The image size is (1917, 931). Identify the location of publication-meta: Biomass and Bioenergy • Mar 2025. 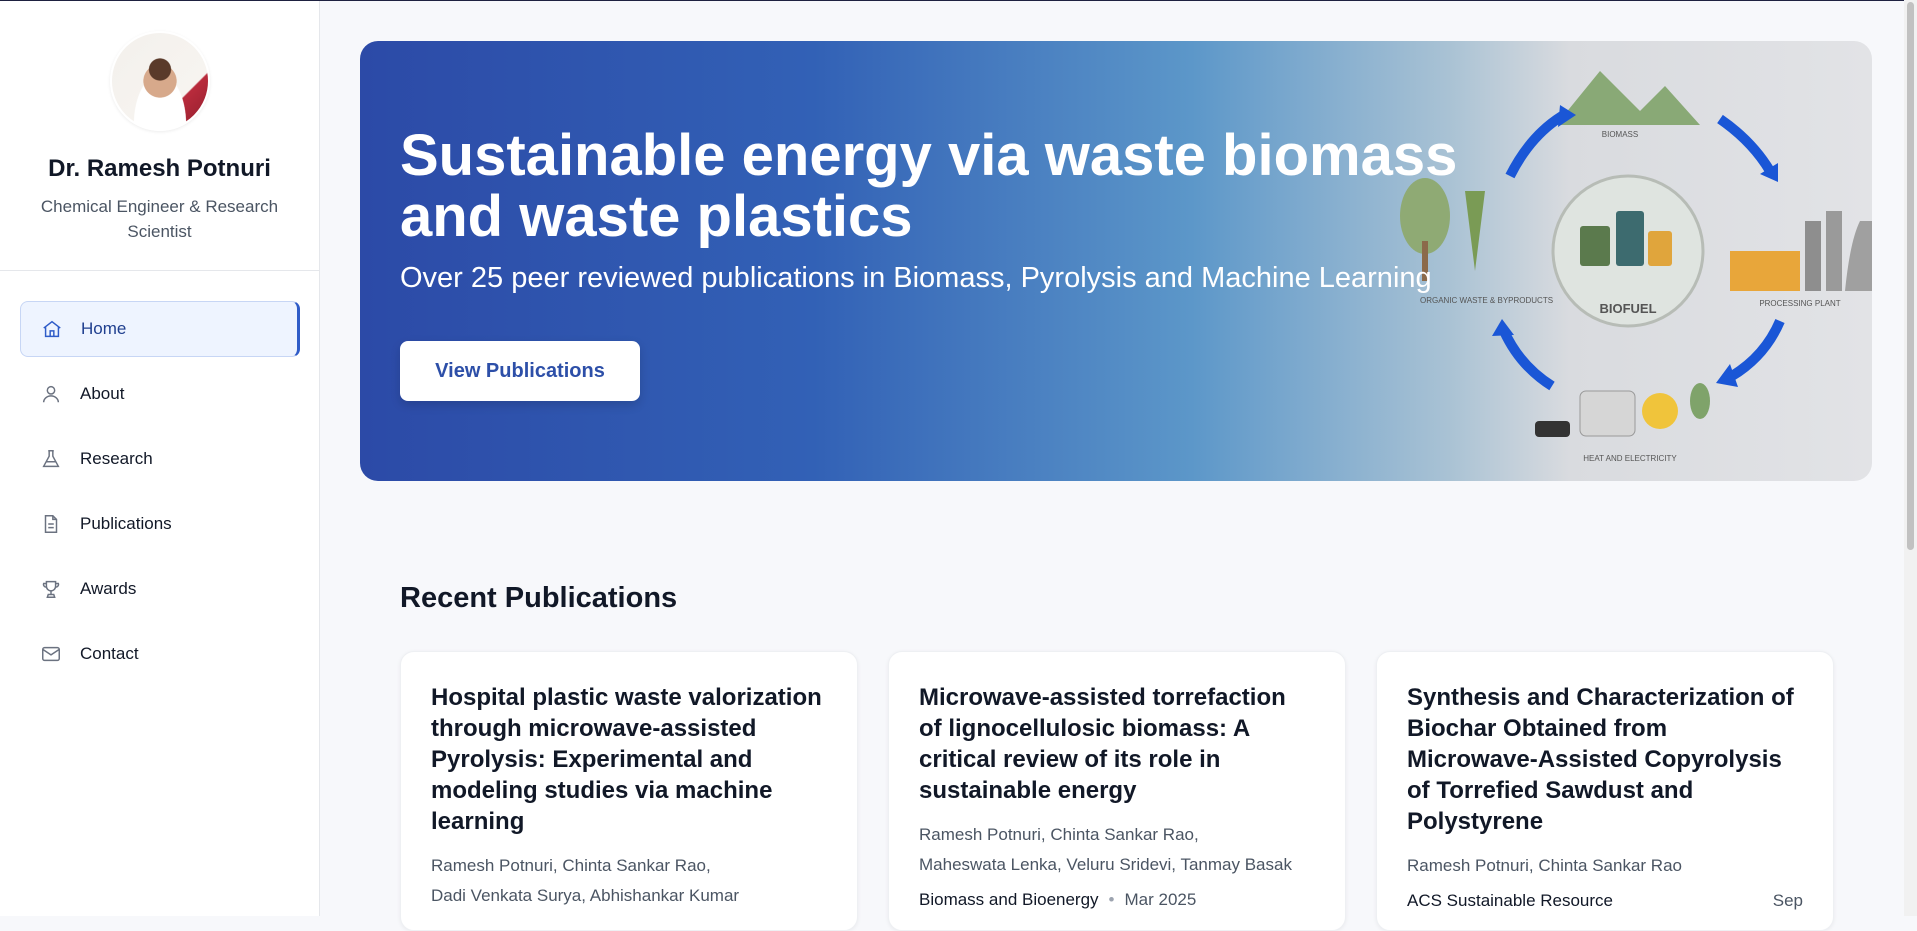
(1117, 900).